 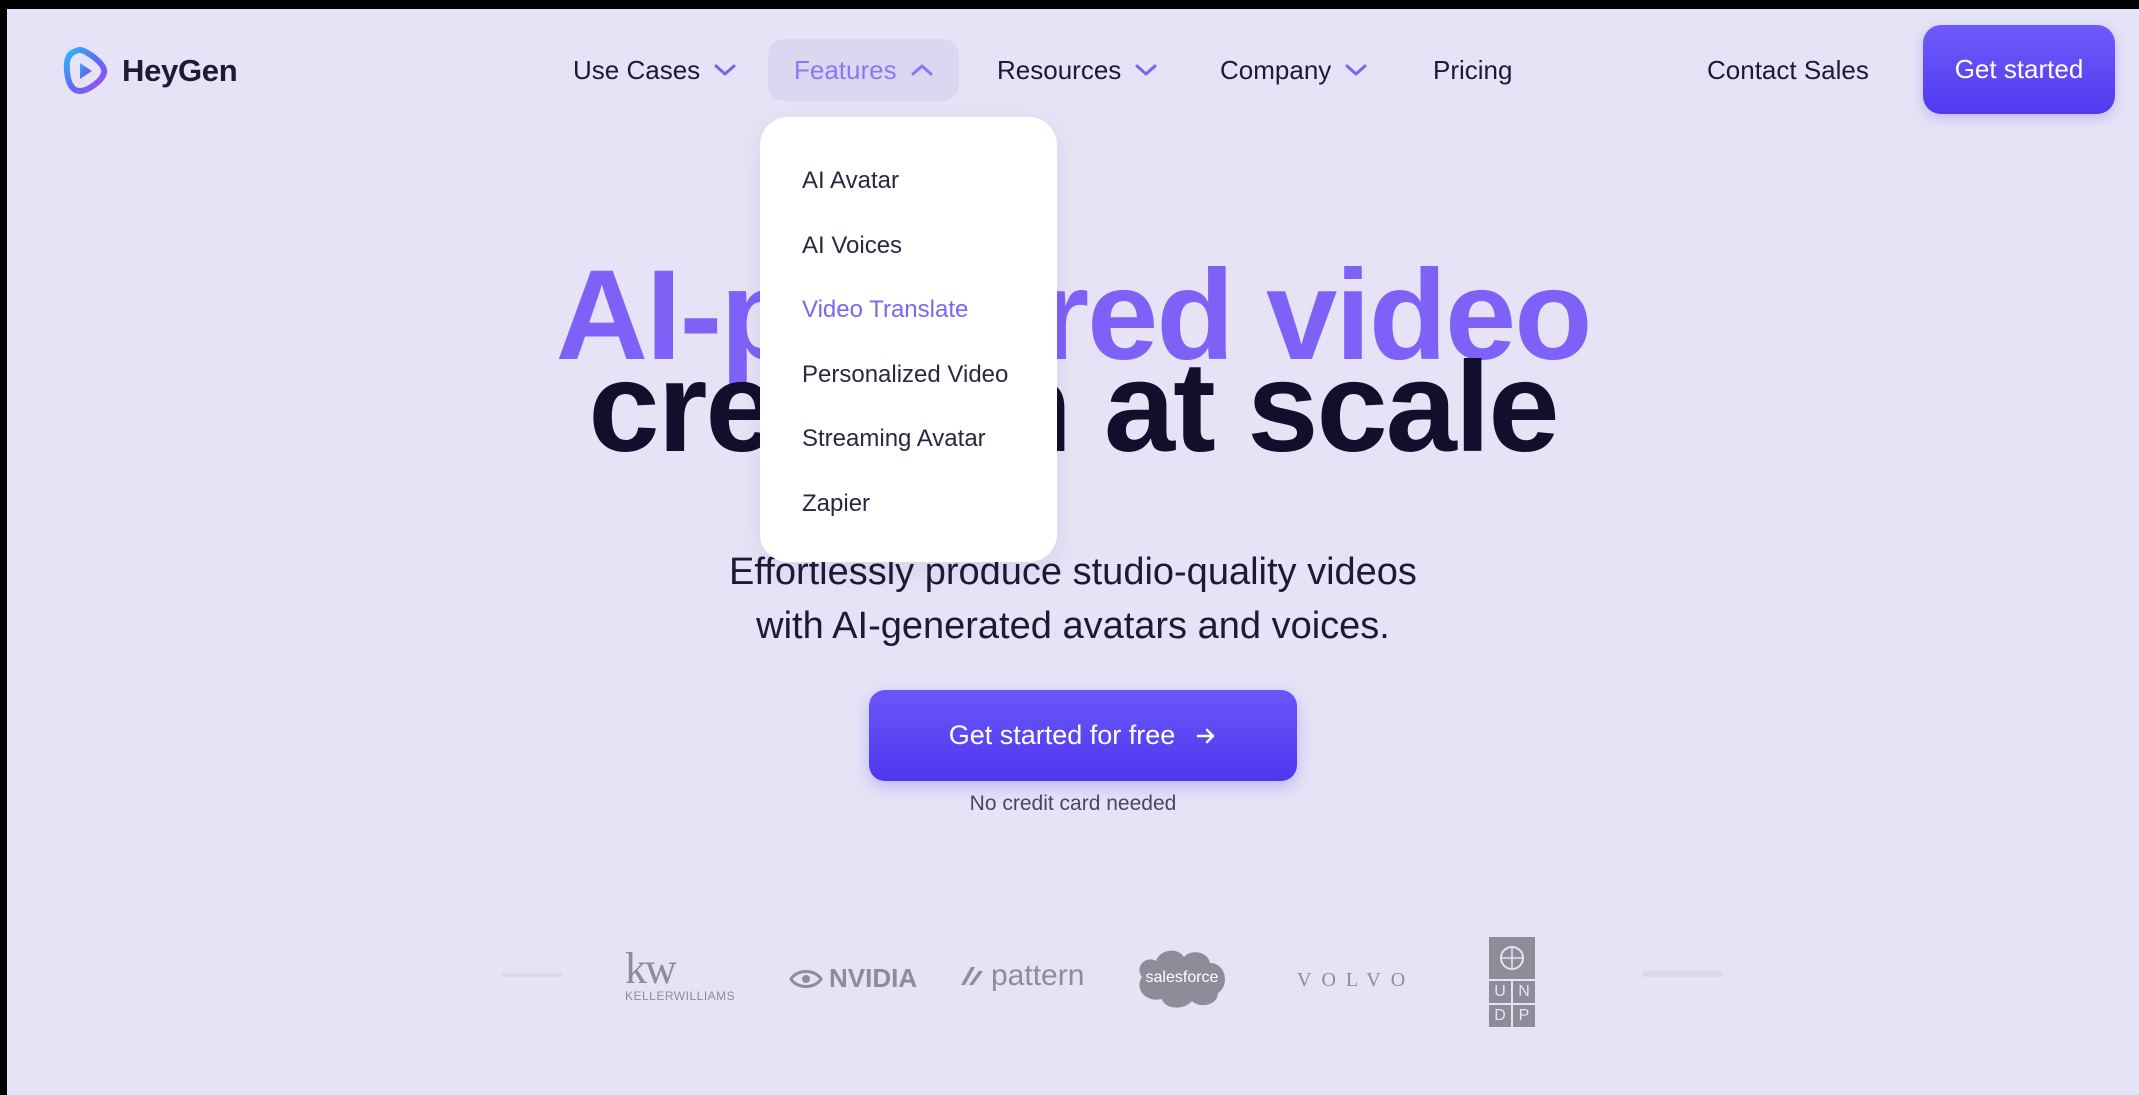 I want to click on contact-sales-link: Contact Sales, so click(x=1788, y=70).